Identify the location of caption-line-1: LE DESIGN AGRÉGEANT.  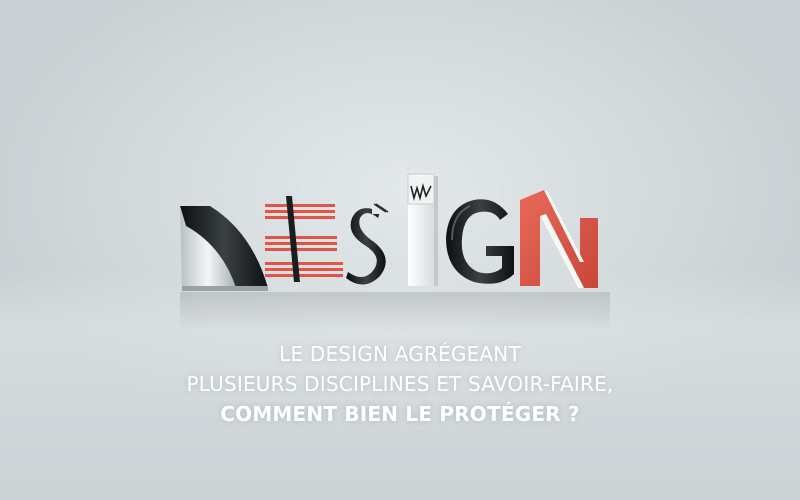
(400, 354).